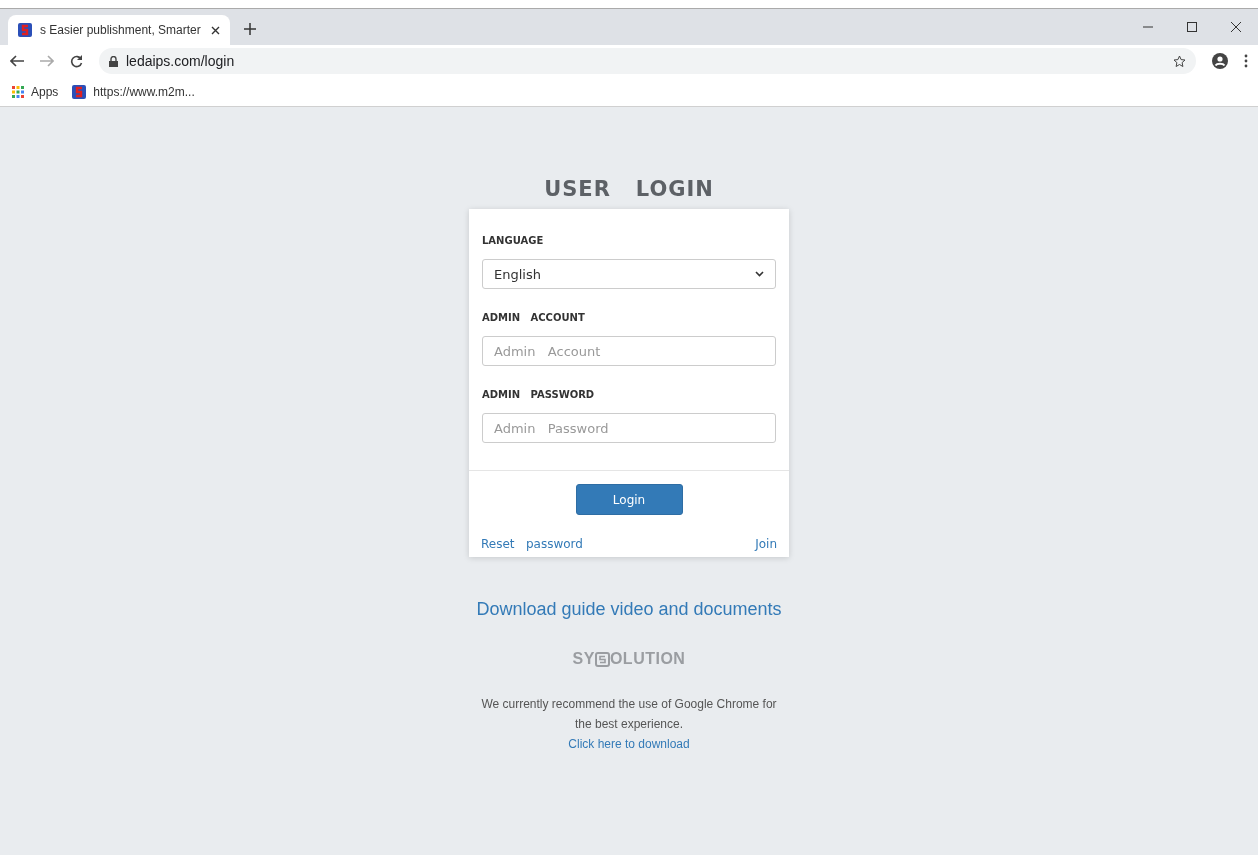 The height and width of the screenshot is (855, 1258). I want to click on logo-mark-icon, so click(602, 659).